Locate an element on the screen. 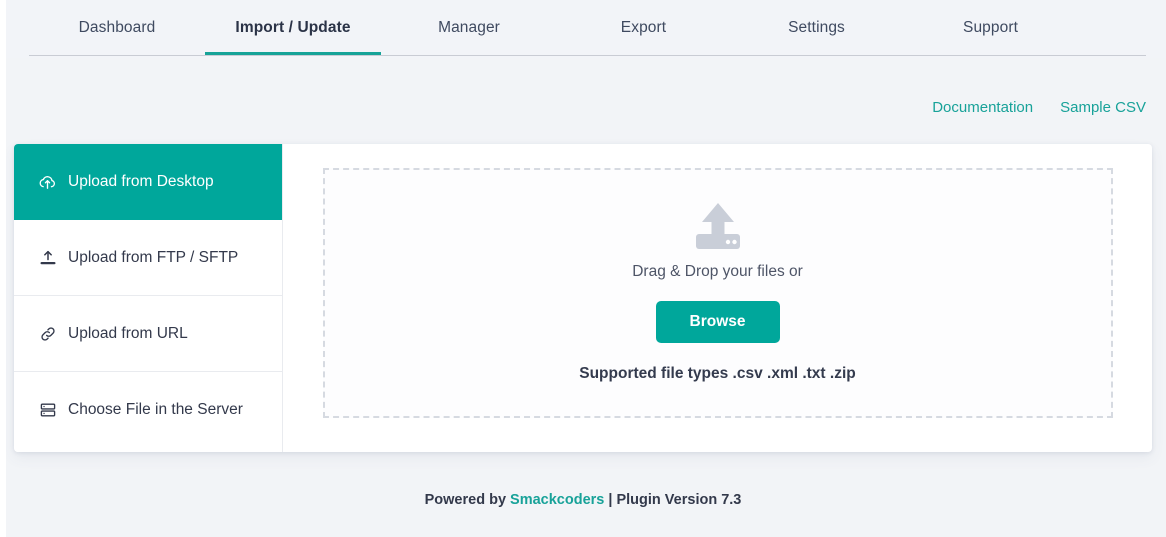 Image resolution: width=1166 pixels, height=537 pixels. tab-import-update: Import / Update is located at coordinates (293, 27).